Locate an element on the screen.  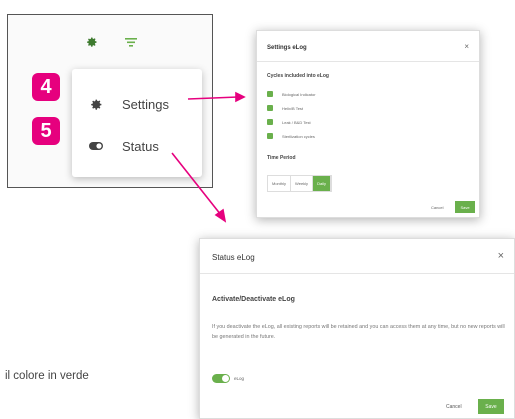
section-heading: Activate/Deactivate eLog is located at coordinates (253, 299).